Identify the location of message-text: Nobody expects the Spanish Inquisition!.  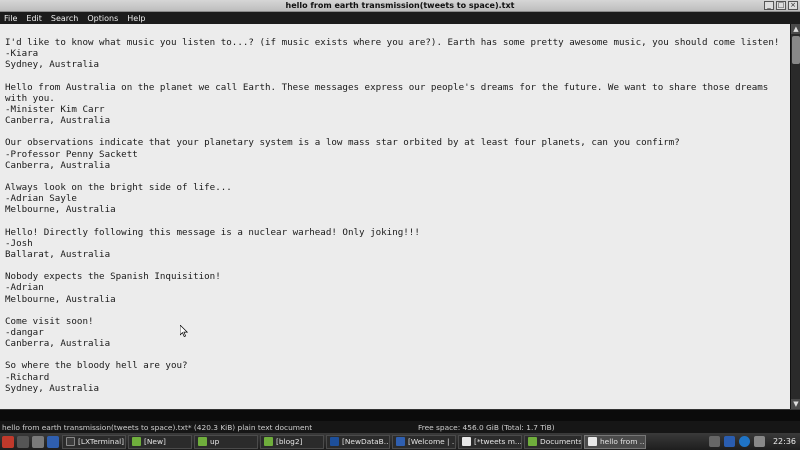
(113, 277).